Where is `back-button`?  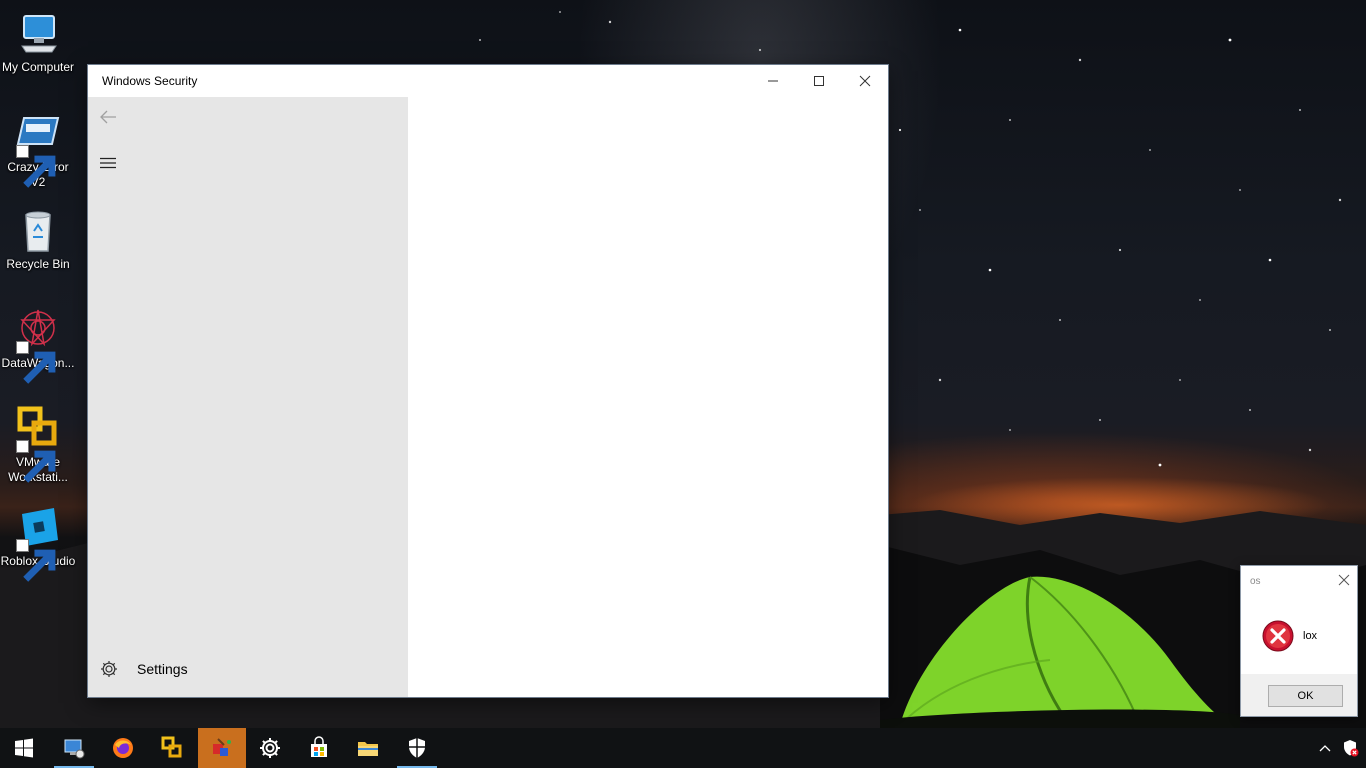 back-button is located at coordinates (108, 117).